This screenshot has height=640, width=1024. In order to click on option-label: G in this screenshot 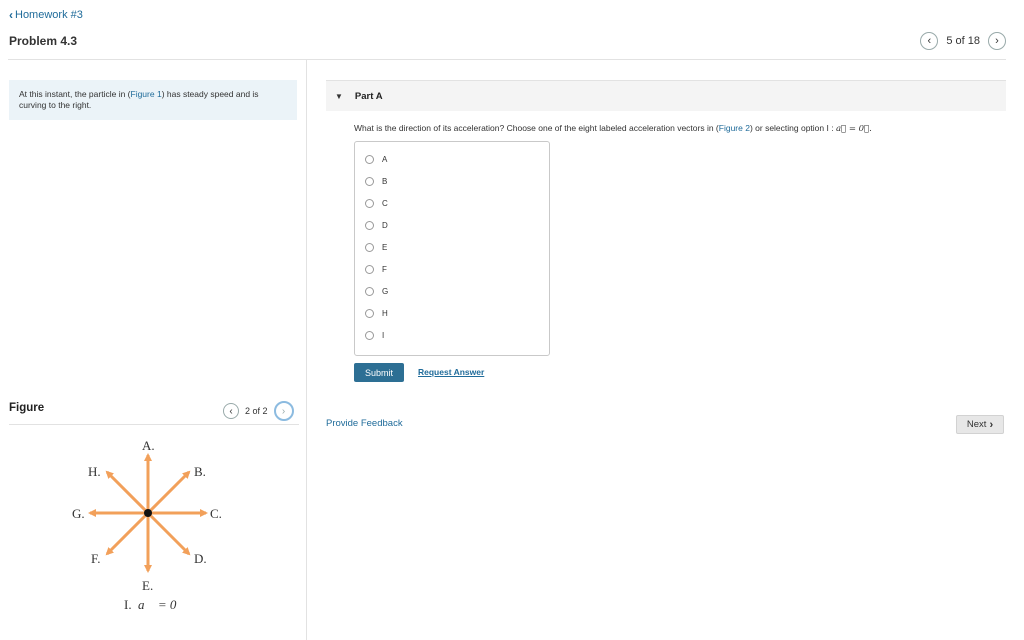, I will do `click(385, 291)`.